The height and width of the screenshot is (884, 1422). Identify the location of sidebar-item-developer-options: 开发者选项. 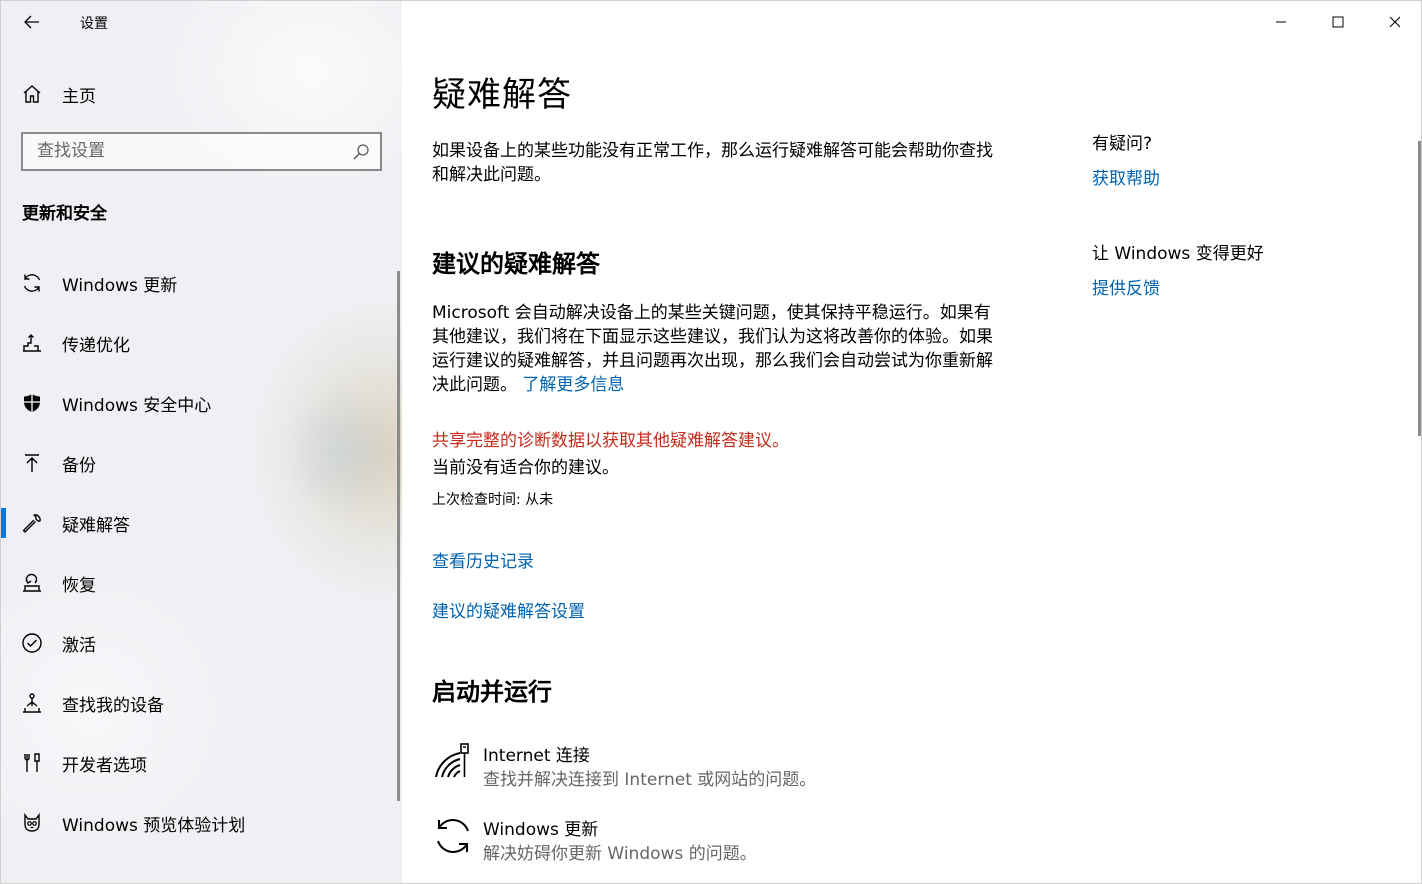
(201, 763).